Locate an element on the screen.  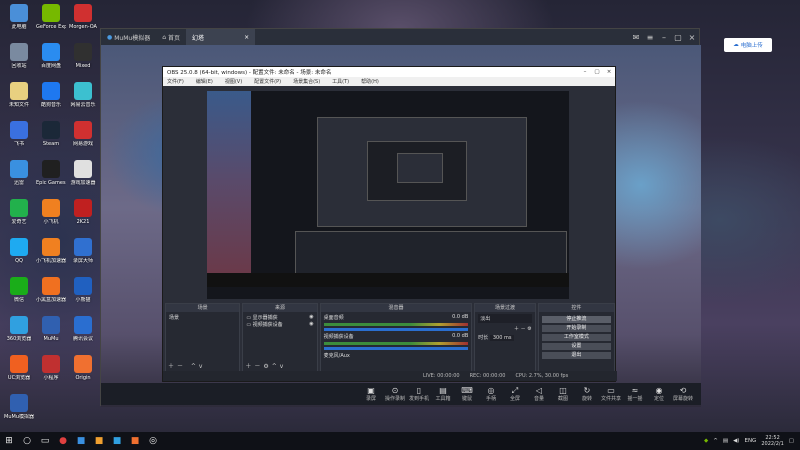
desktop-icon: 游戏加速器 is located at coordinates (83, 180).